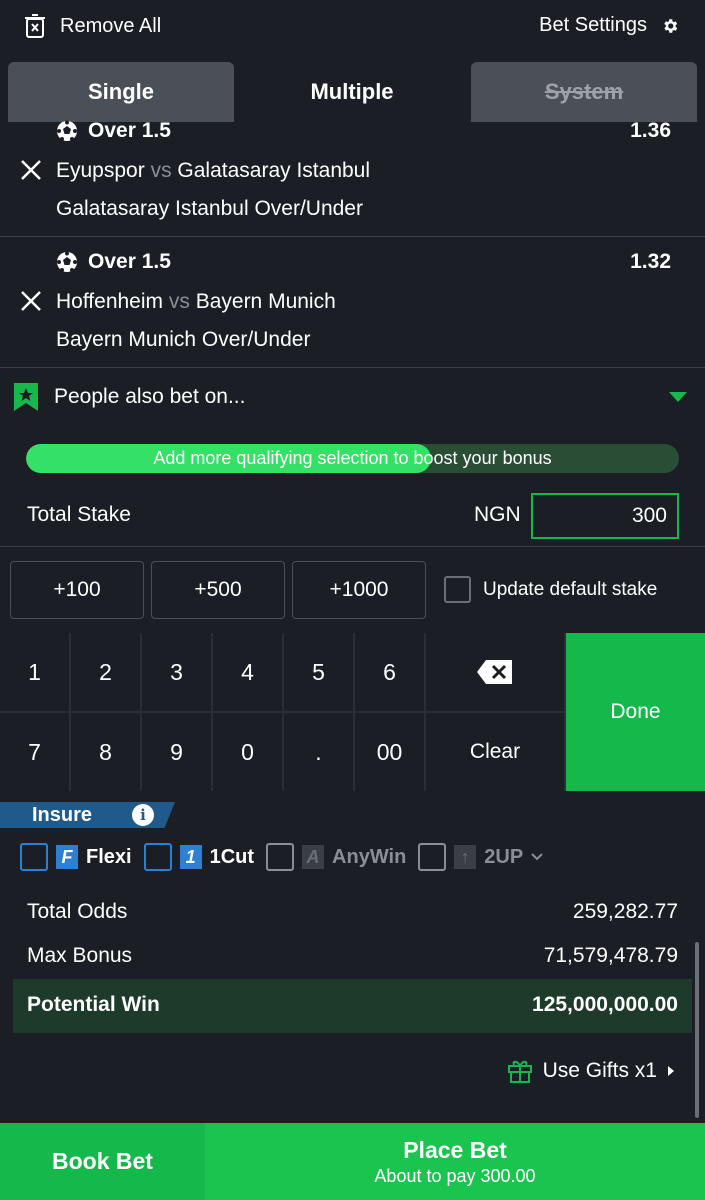 The height and width of the screenshot is (1200, 705). Describe the element at coordinates (593, 25) in the screenshot. I see `bet-settings-label: Bet Settings` at that location.